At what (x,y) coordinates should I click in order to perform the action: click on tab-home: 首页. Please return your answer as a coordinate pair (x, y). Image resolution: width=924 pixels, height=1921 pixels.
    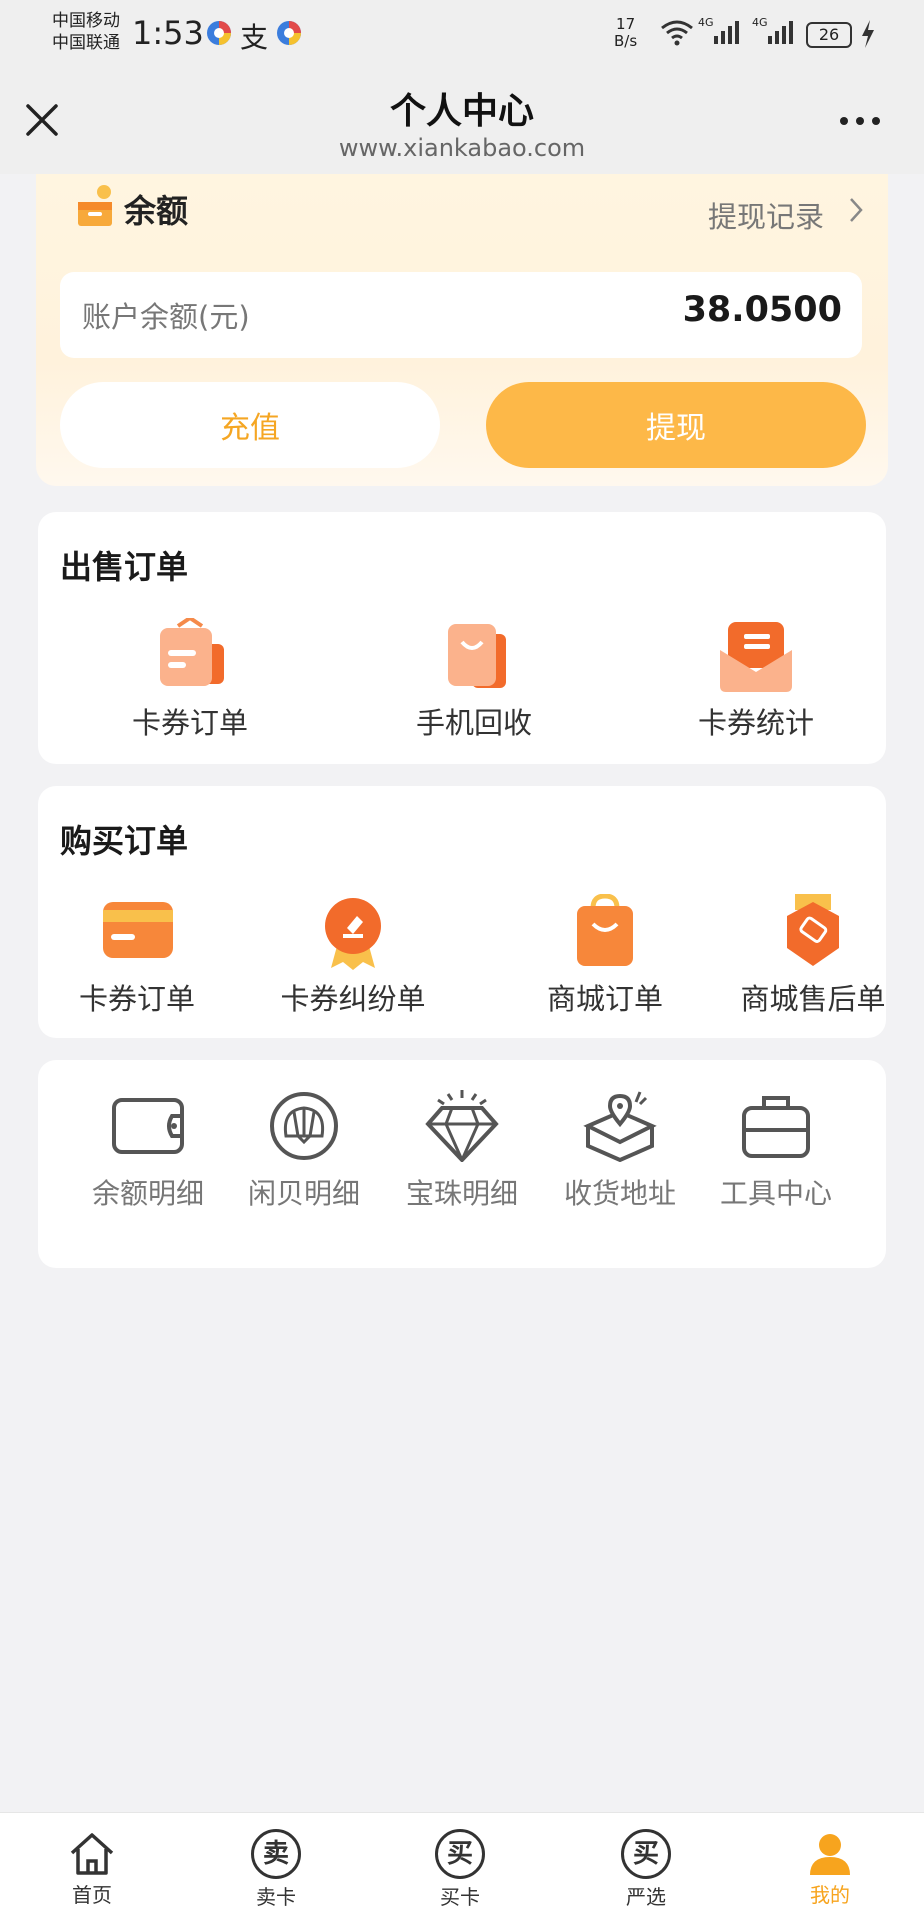
    Looking at the image, I should click on (92, 1867).